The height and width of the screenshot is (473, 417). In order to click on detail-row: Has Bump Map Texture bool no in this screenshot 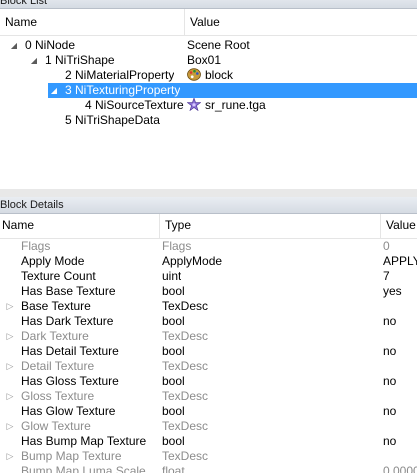, I will do `click(208, 441)`.